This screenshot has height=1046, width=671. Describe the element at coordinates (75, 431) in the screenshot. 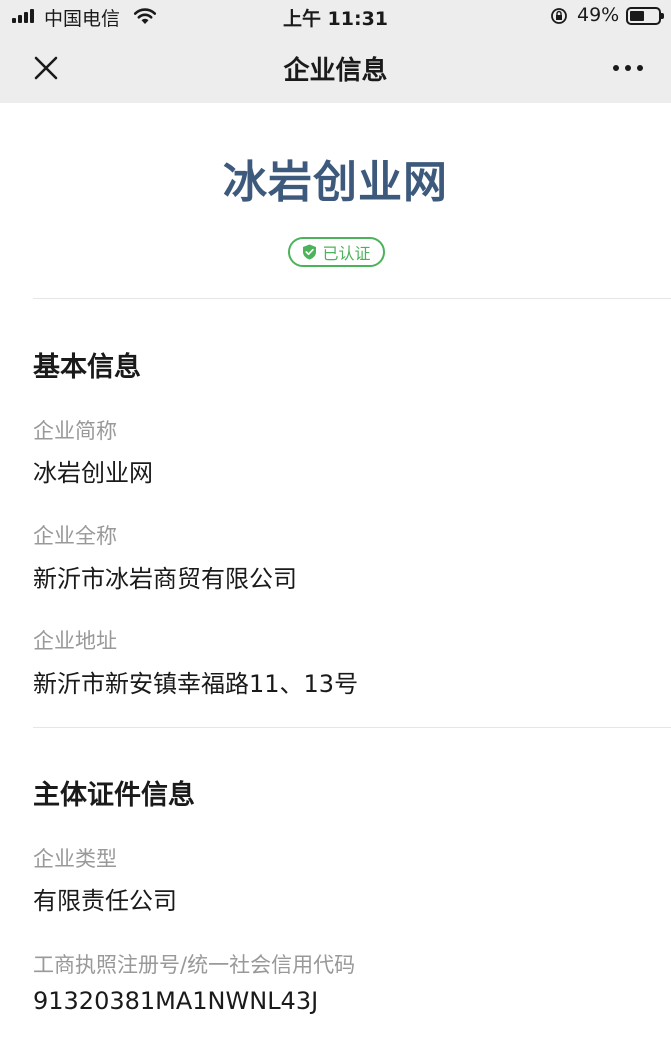

I see `field-label-short-name: 企业简称` at that location.